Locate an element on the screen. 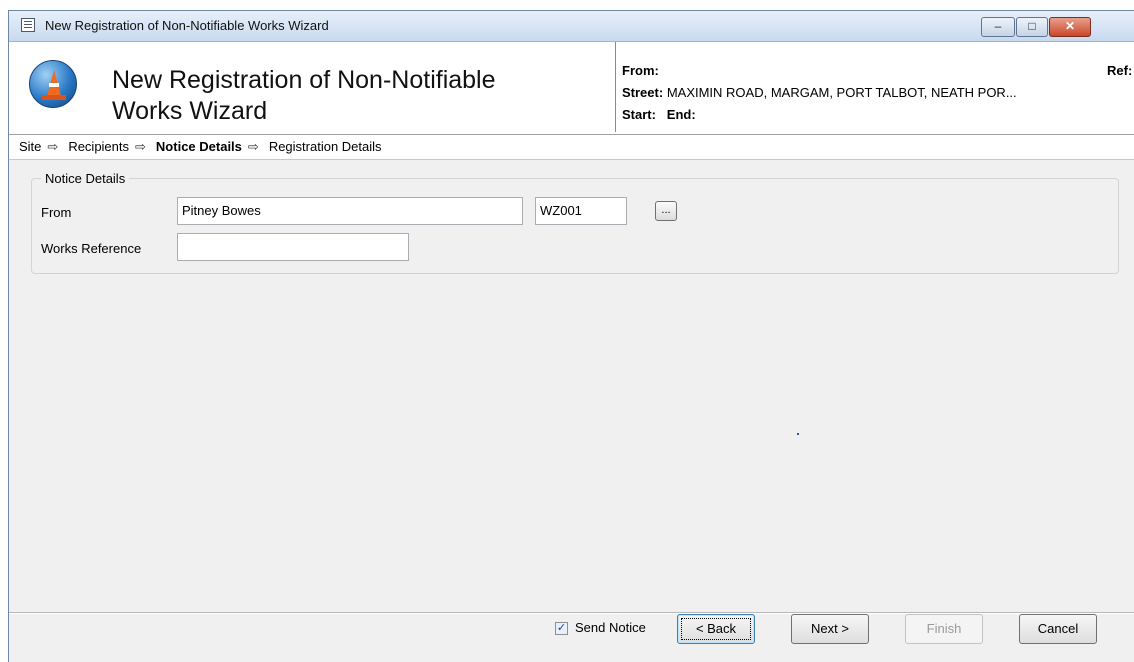  close-button: ✕ is located at coordinates (1070, 27).